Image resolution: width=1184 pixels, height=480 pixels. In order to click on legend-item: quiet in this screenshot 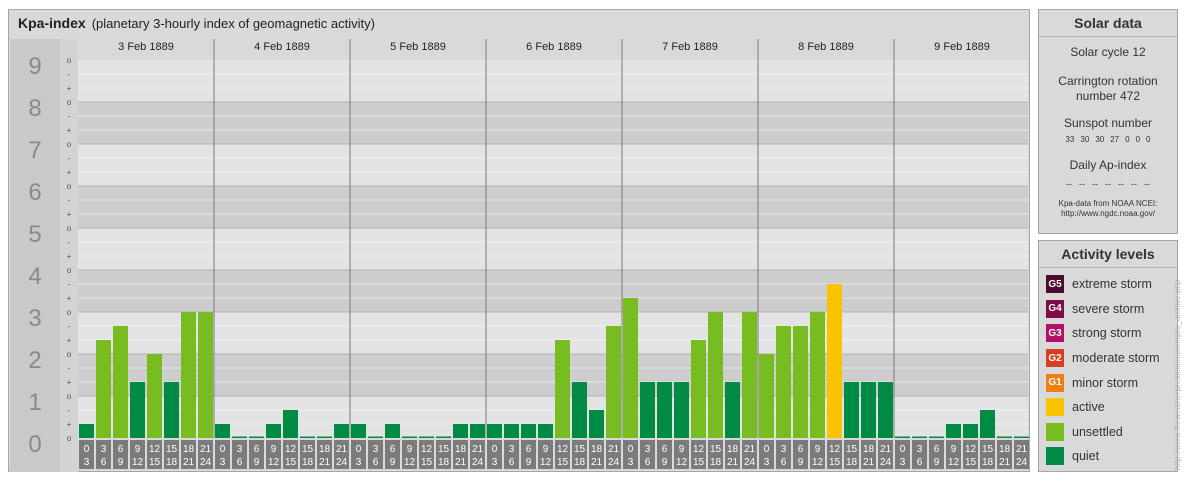, I will do `click(1111, 456)`.